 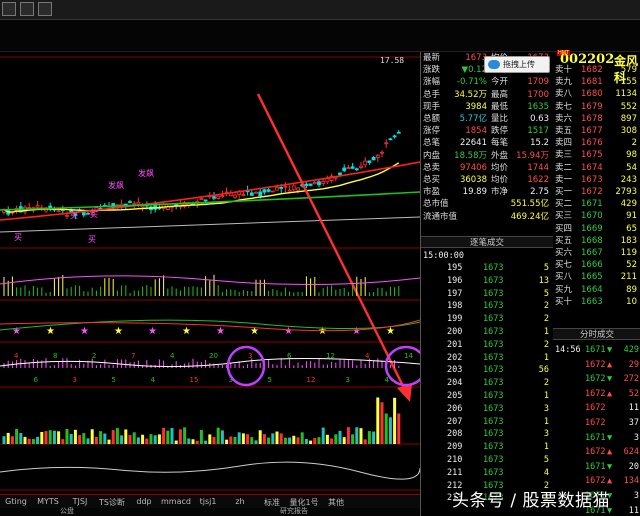 What do you see at coordinates (564, 118) in the screenshot?
I see `order-level: 卖六` at bounding box center [564, 118].